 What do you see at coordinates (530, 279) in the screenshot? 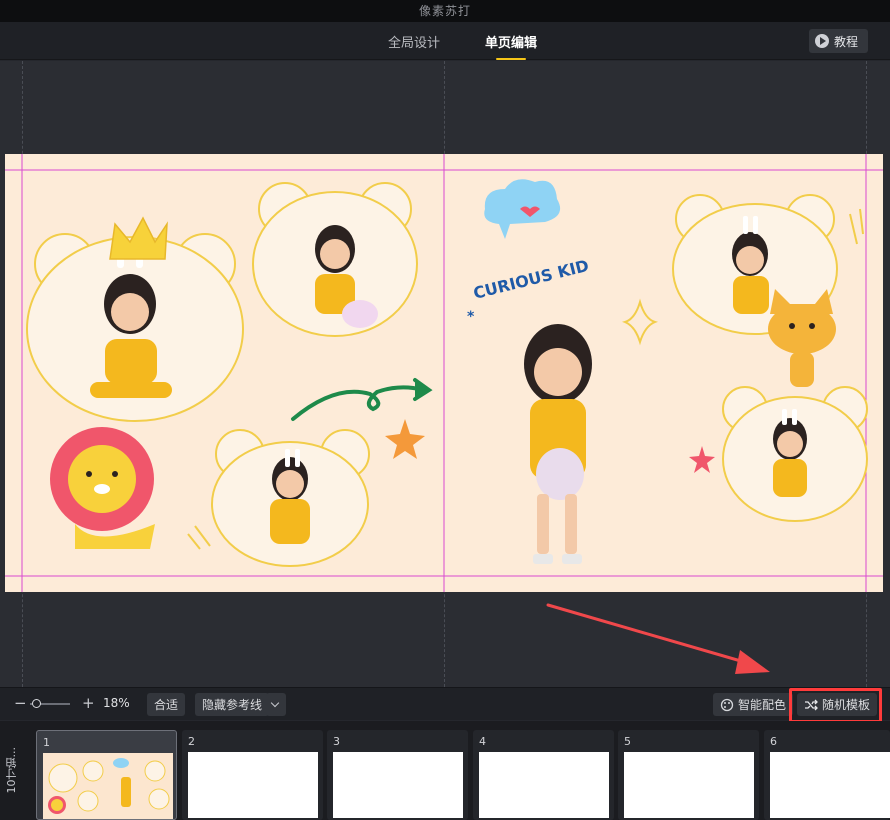
I see `curious-kid-text: CURIOUS KID` at bounding box center [530, 279].